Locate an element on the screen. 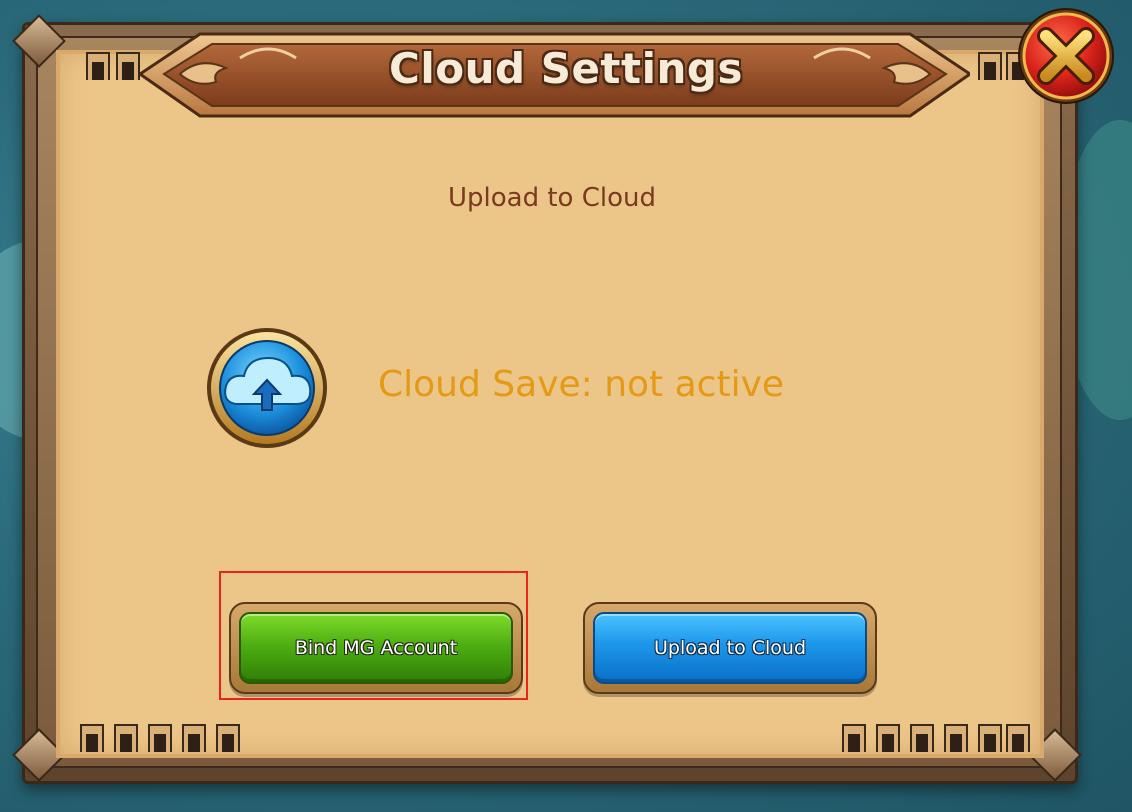 This screenshot has width=1132, height=812. cloud-upload-icon is located at coordinates (267, 388).